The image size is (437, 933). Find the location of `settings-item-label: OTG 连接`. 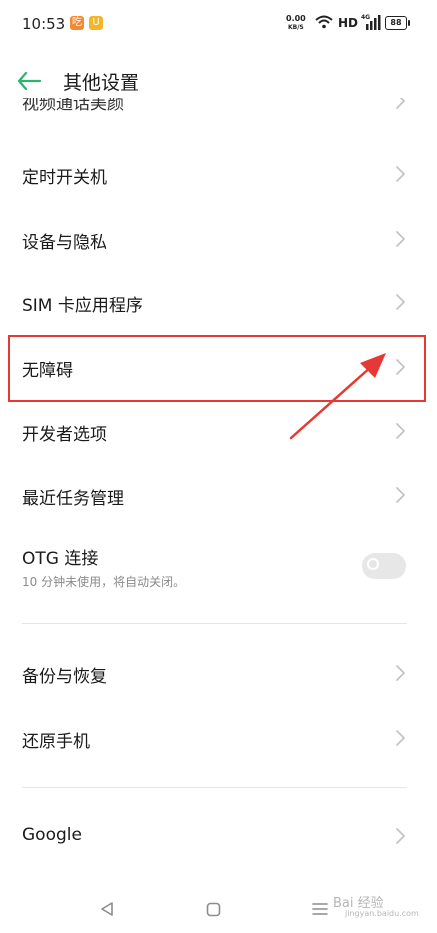

settings-item-label: OTG 连接 is located at coordinates (60, 559).